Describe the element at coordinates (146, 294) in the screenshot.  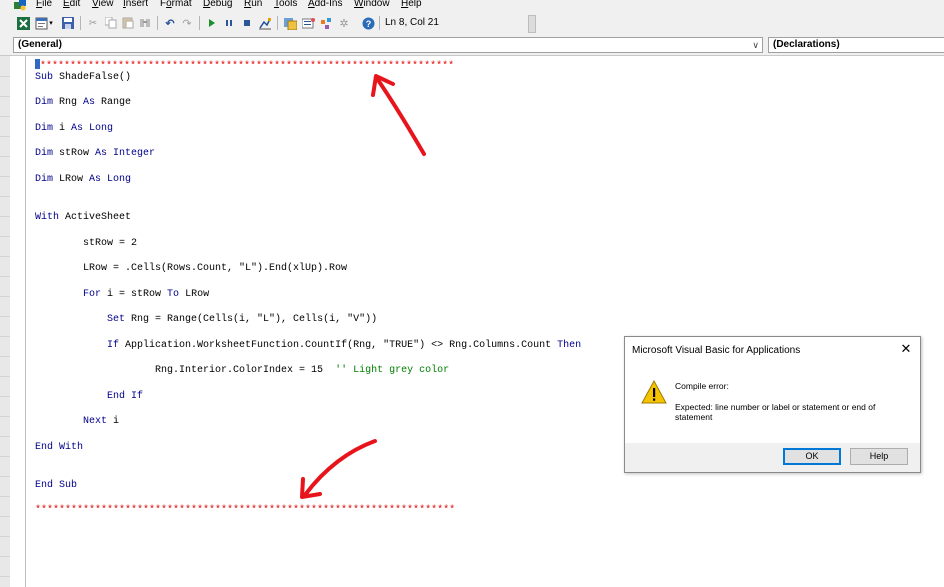
I see `code-line: For i = stRow To LRow` at that location.